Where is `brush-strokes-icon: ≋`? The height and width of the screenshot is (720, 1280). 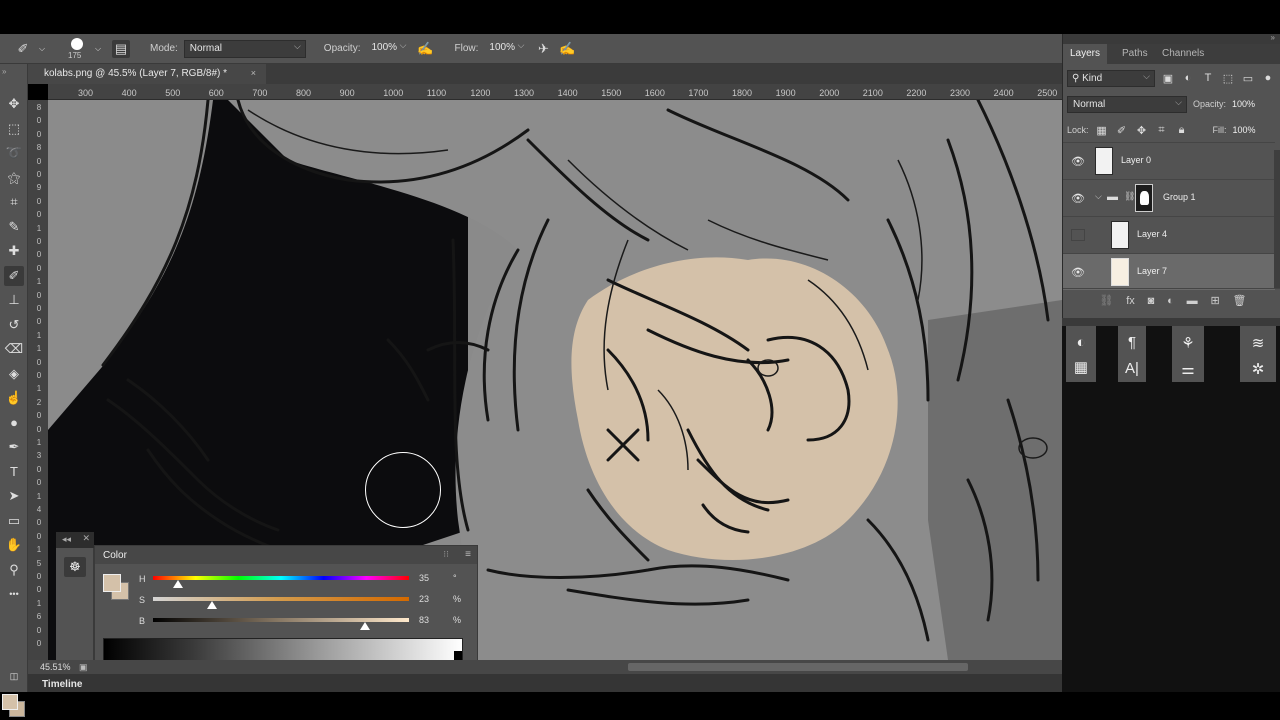 brush-strokes-icon: ≋ is located at coordinates (1258, 343).